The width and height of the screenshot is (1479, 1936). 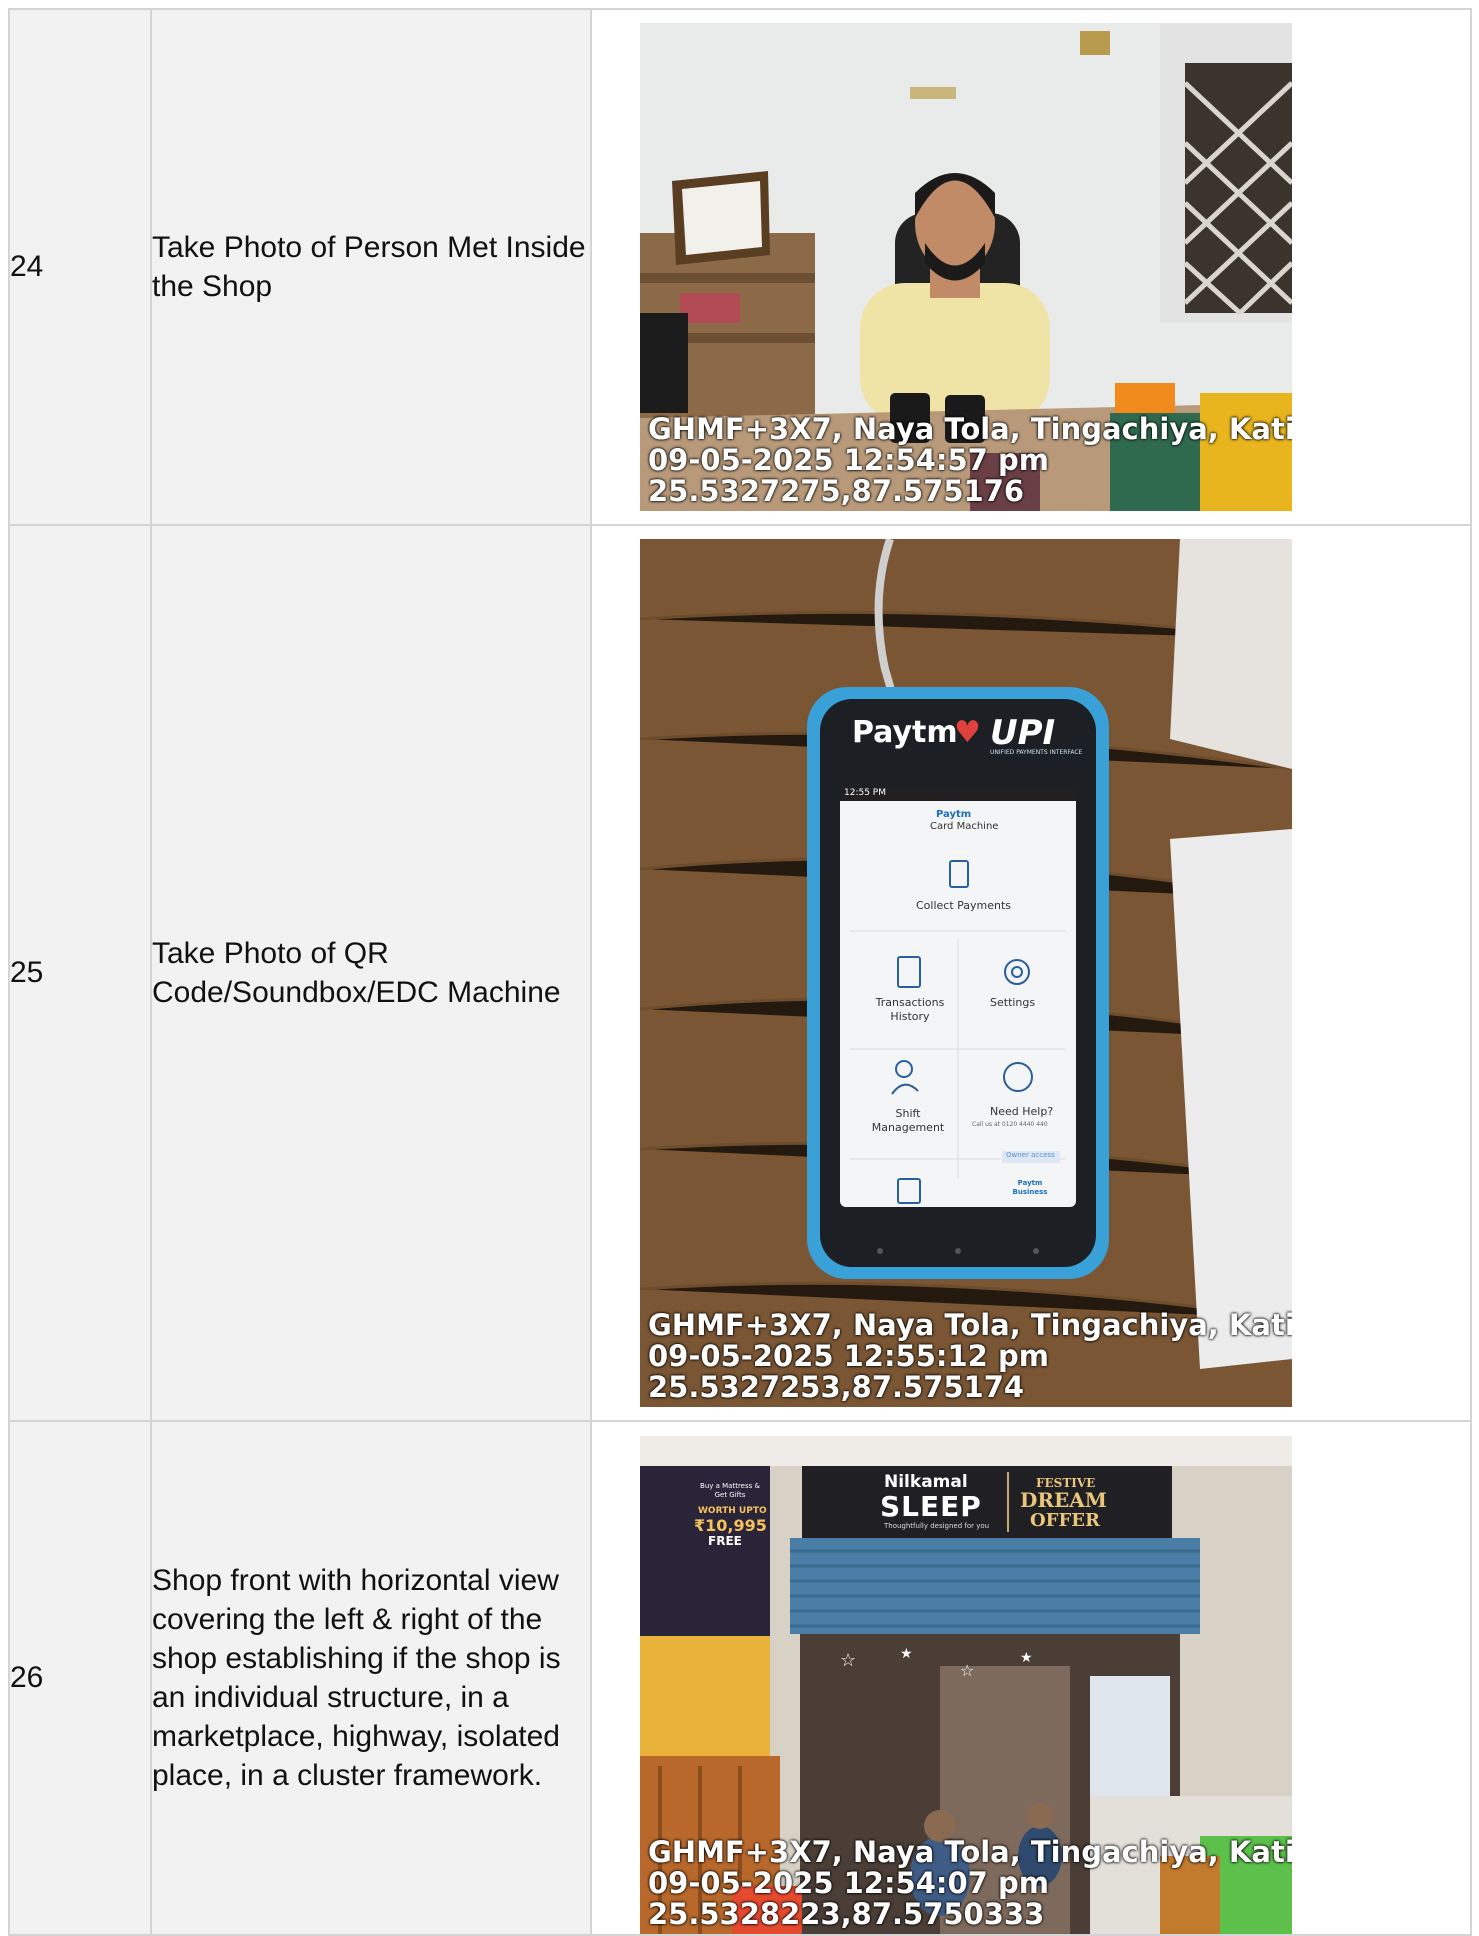 What do you see at coordinates (836, 491) in the screenshot?
I see `stamp-coords: 25.5327275,87.575176` at bounding box center [836, 491].